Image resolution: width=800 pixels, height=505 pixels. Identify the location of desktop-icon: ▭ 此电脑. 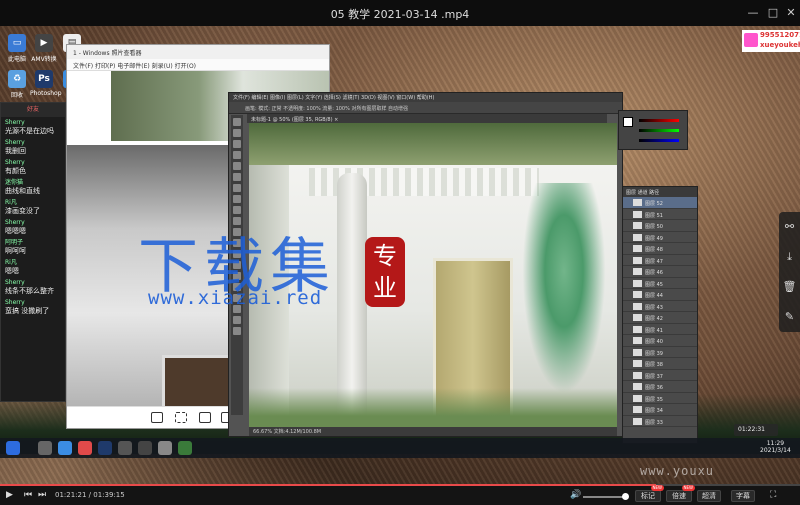
(17, 48).